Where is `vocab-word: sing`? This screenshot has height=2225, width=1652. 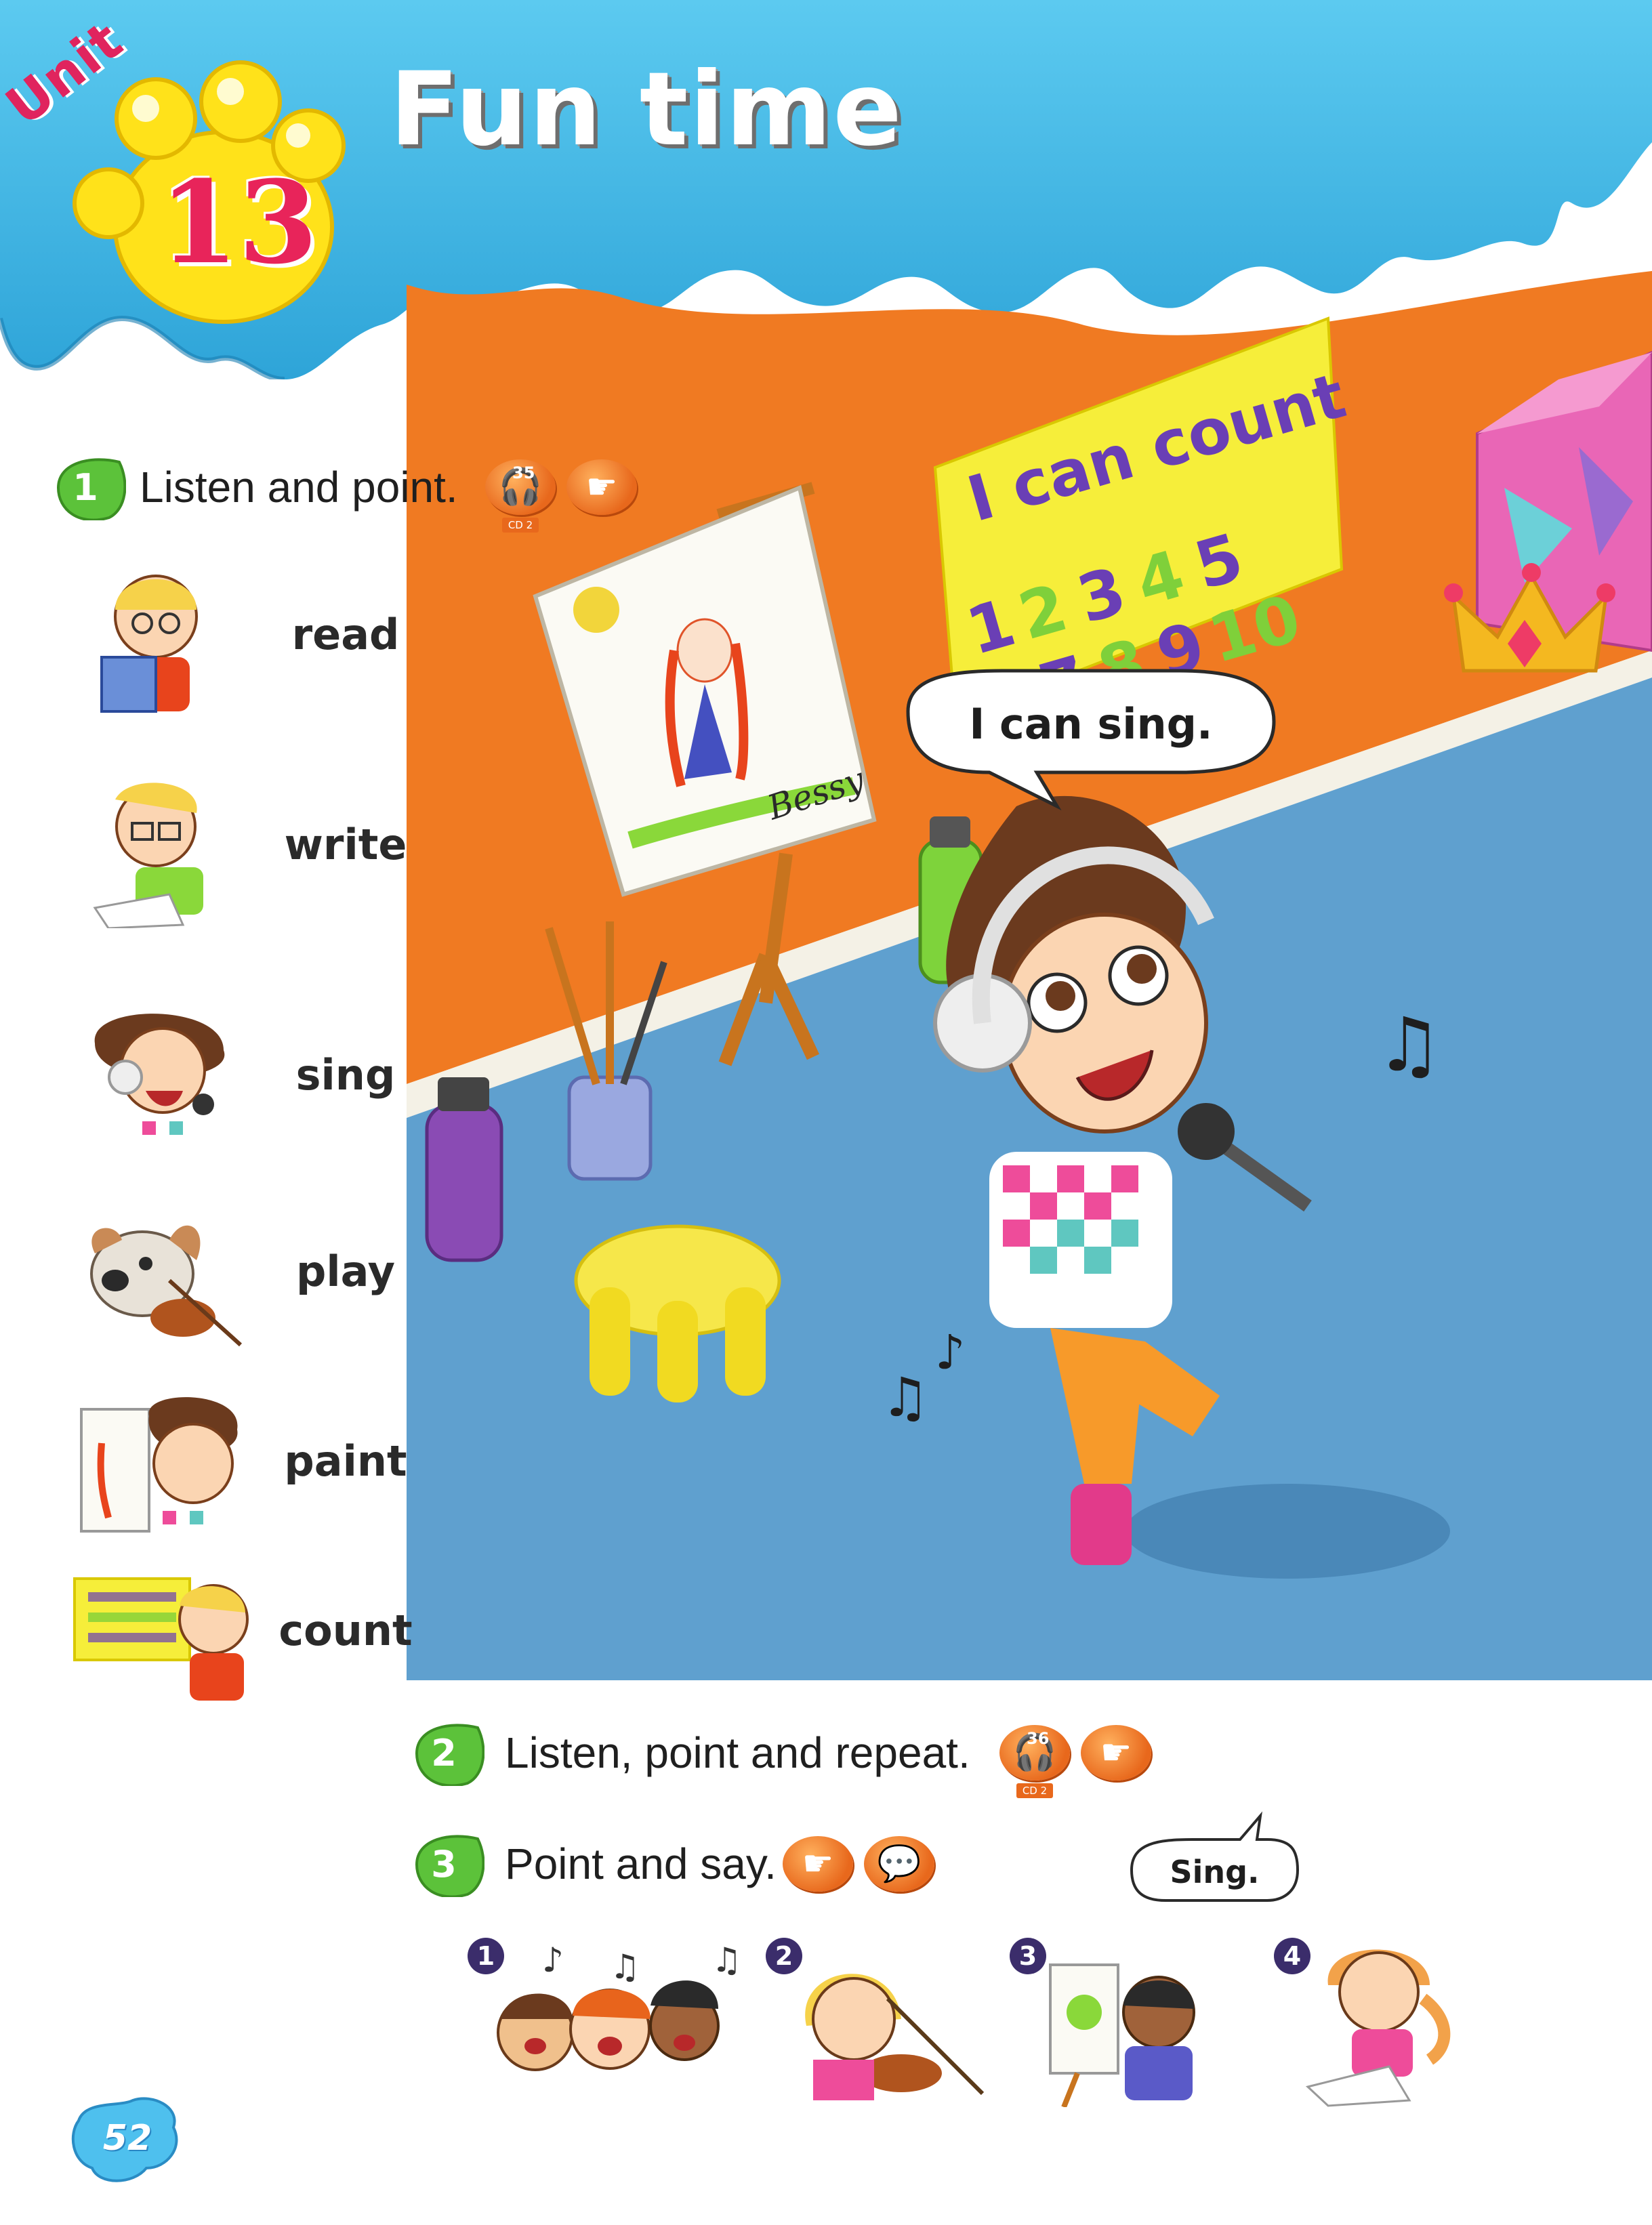
vocab-word: sing is located at coordinates (345, 1075).